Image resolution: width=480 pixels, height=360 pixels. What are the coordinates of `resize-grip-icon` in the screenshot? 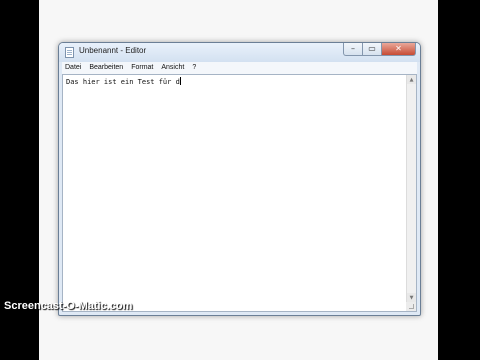 It's located at (411, 306).